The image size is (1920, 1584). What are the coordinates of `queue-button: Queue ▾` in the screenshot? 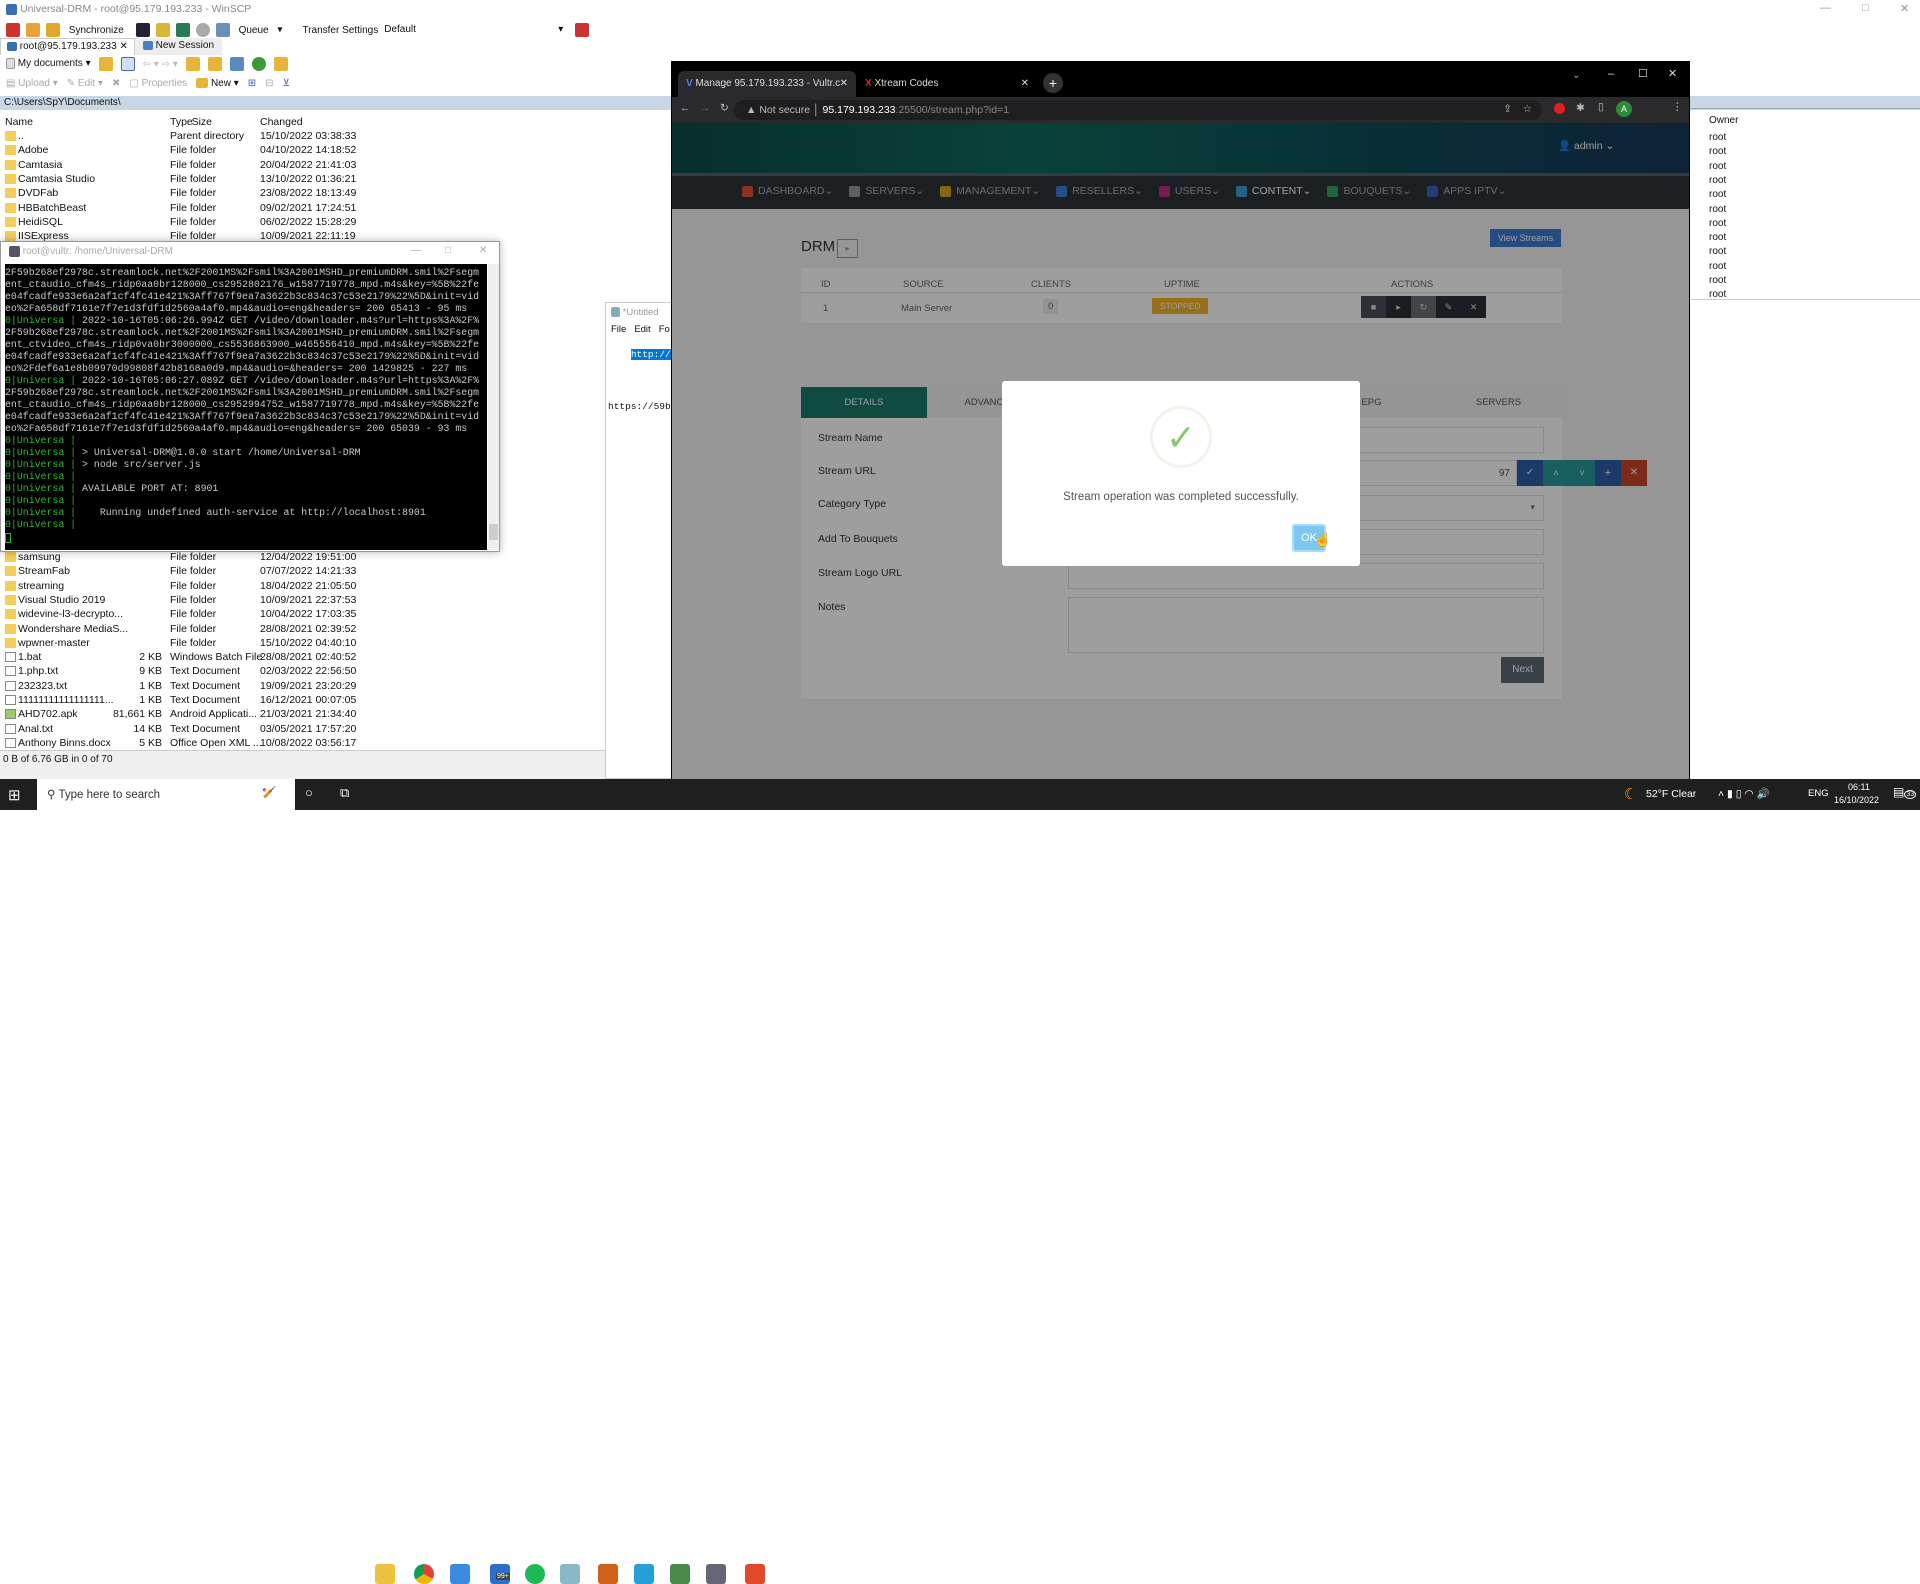 It's located at (248, 30).